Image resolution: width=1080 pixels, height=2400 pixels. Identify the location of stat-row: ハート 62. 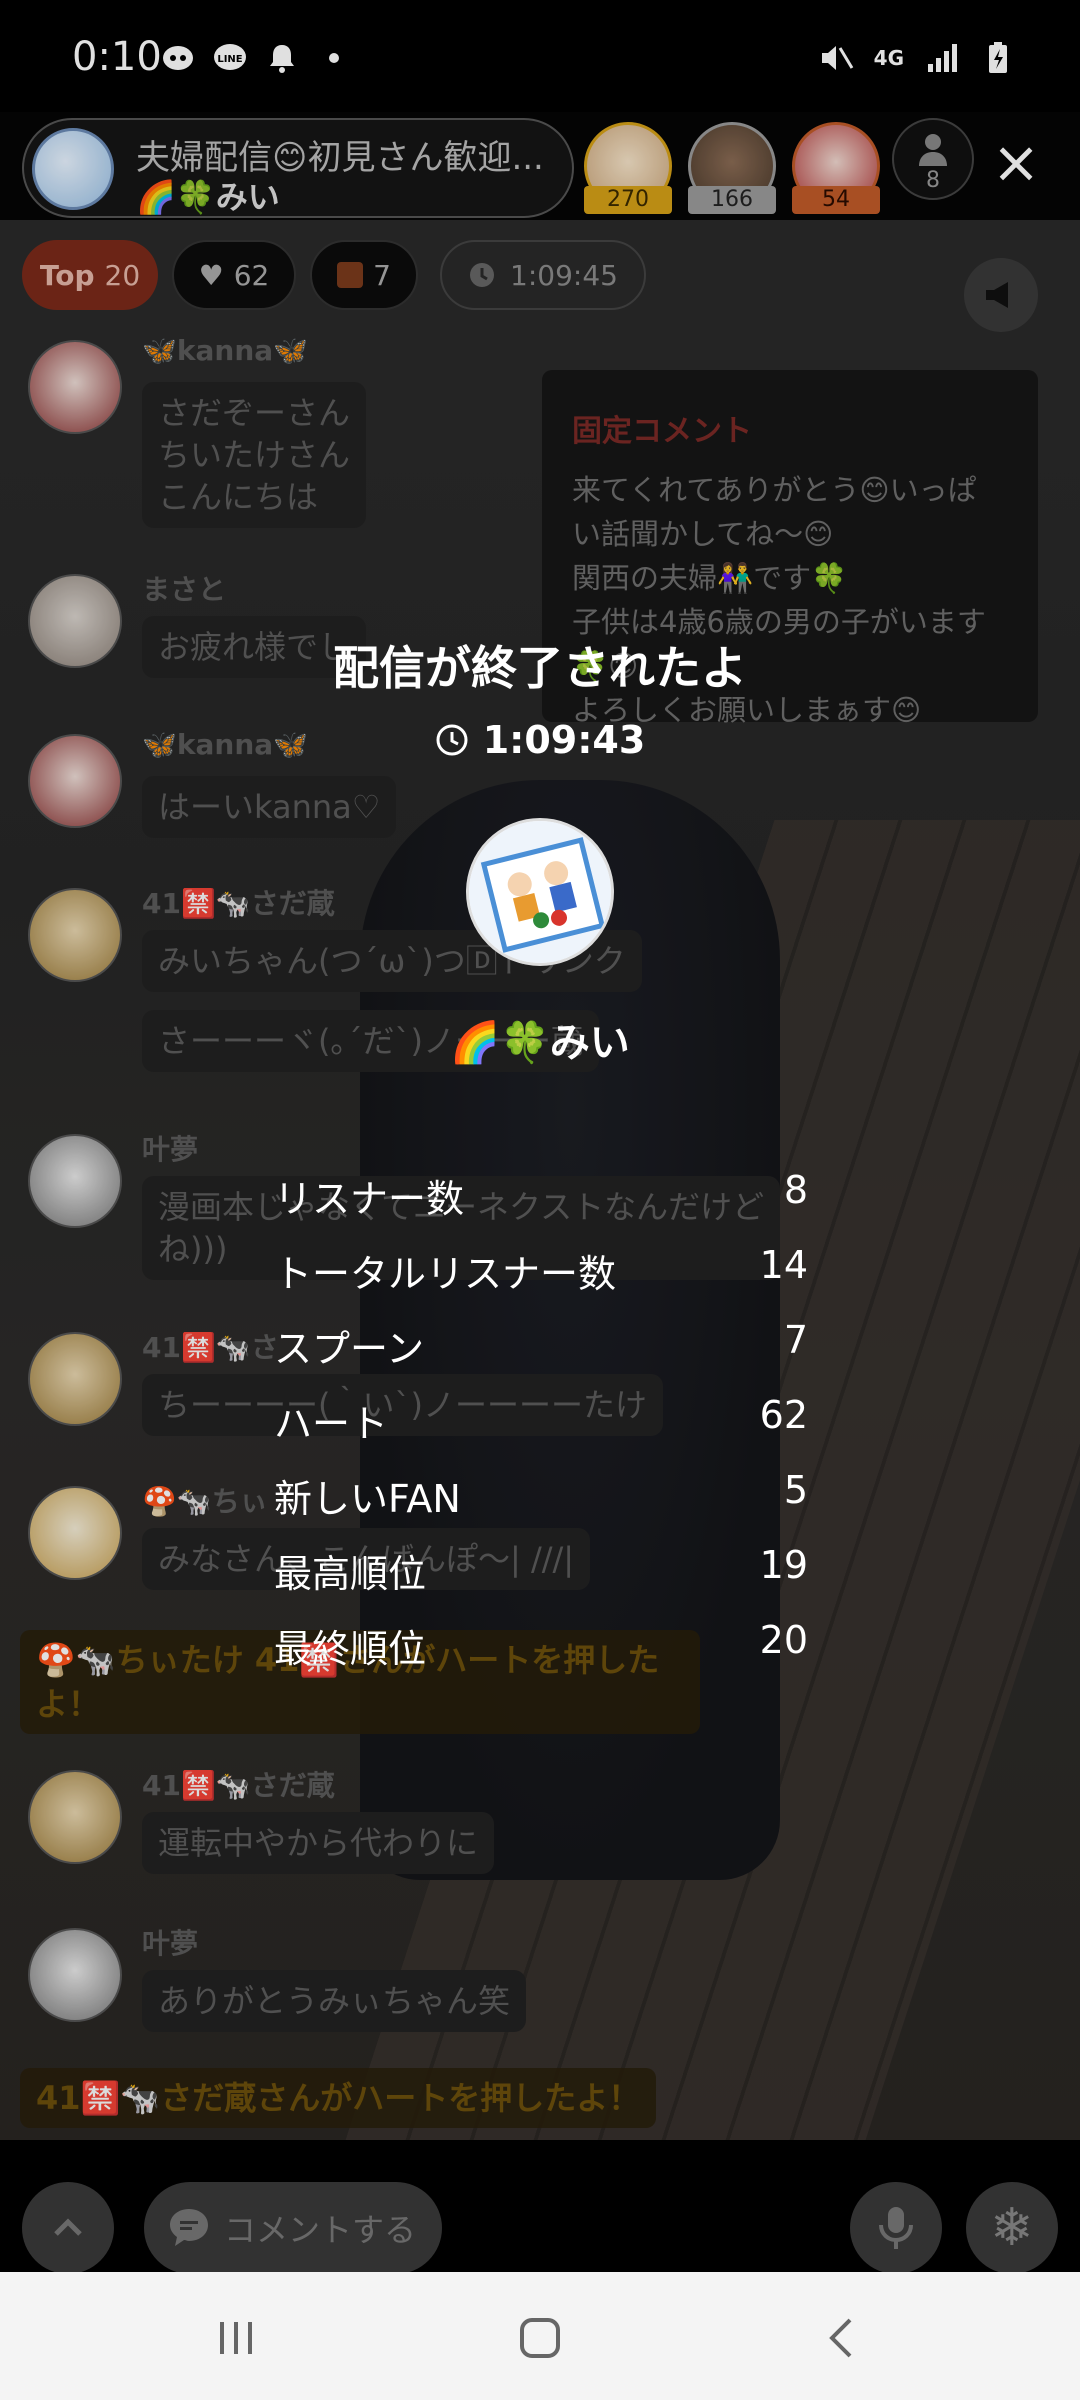
(541, 1430).